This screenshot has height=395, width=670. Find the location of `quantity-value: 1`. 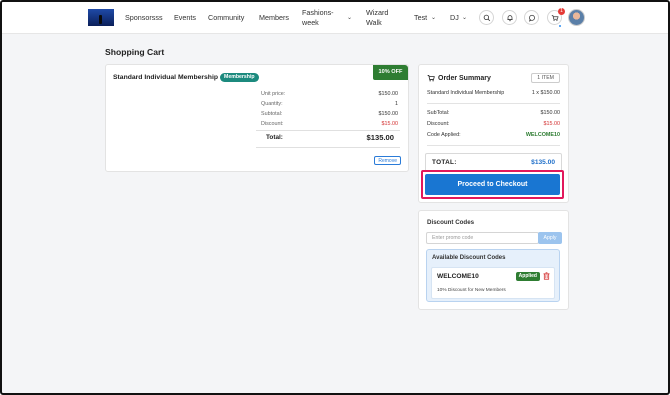

quantity-value: 1 is located at coordinates (396, 104).